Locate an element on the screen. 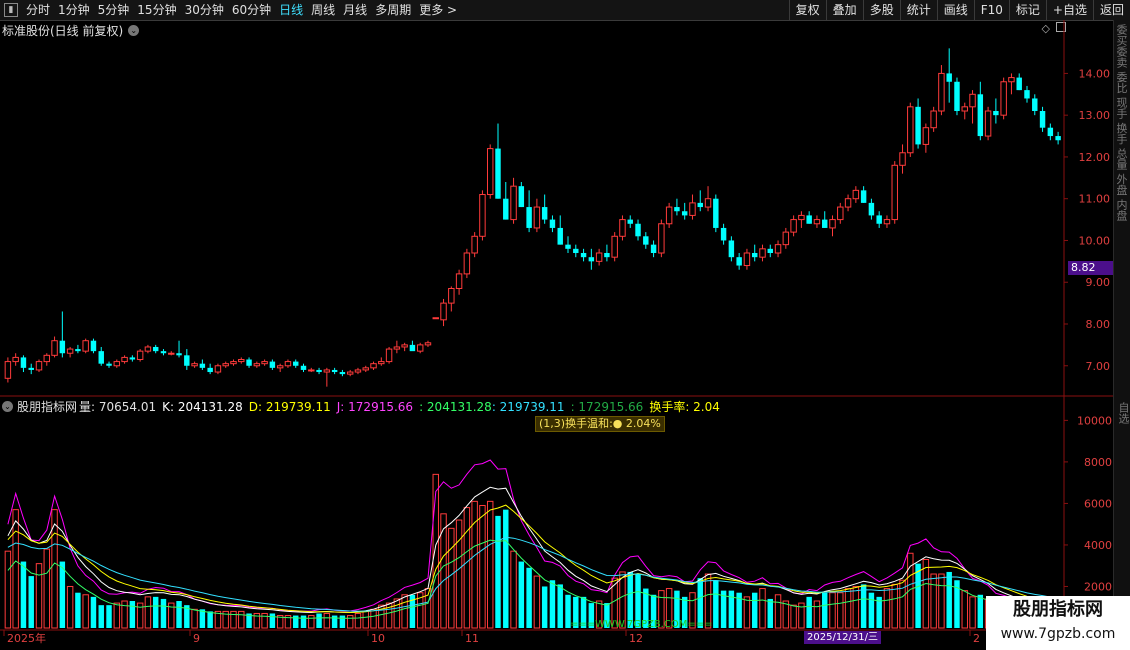 The image size is (1130, 650). price-axis-label: 13.00 is located at coordinates (1095, 115).